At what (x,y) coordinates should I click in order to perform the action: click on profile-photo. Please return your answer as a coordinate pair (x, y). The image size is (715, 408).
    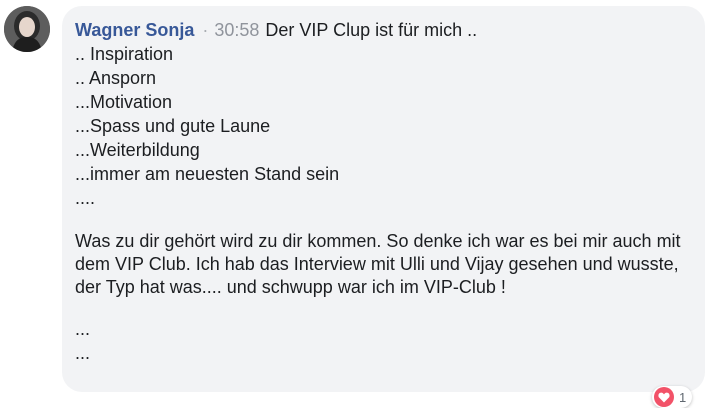
    Looking at the image, I should click on (27, 29).